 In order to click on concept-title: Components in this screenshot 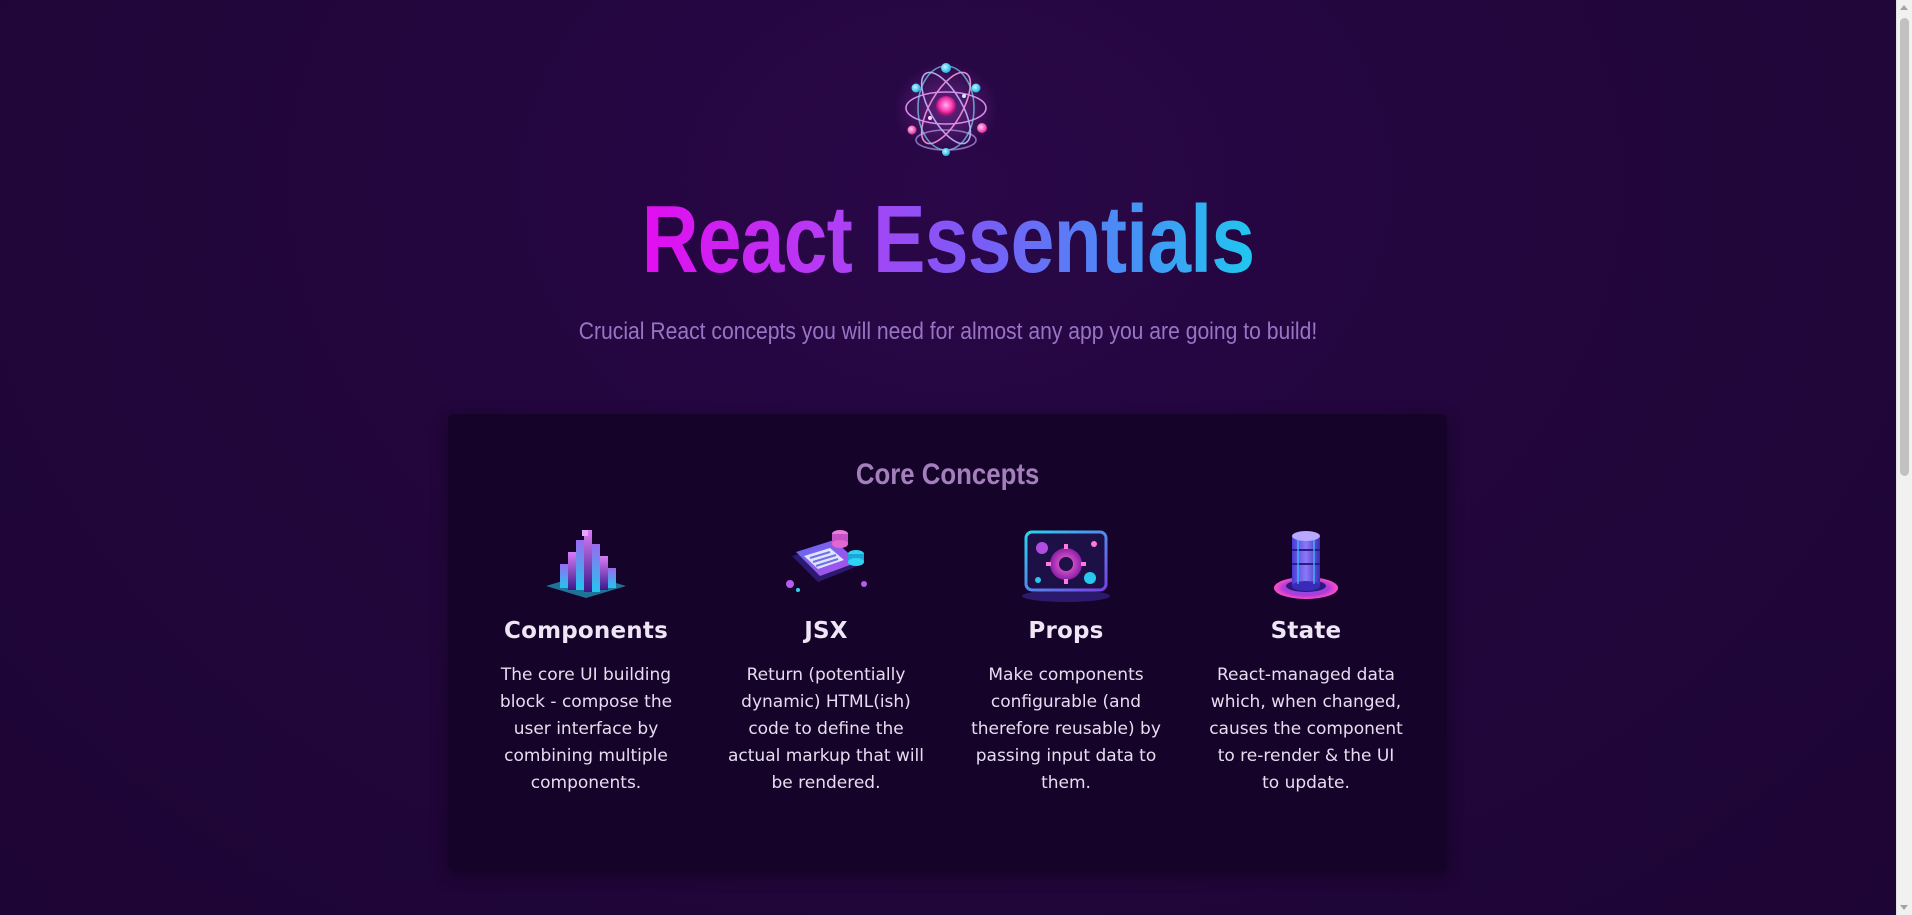, I will do `click(586, 631)`.